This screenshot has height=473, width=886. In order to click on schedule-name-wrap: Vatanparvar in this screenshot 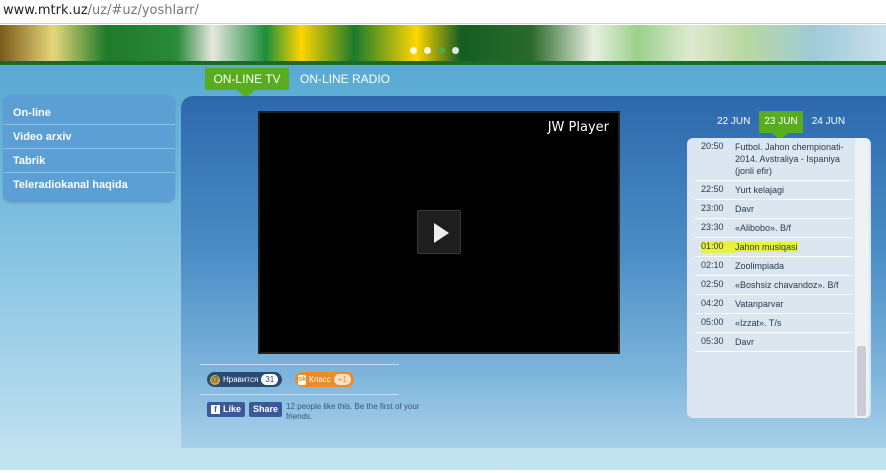, I will do `click(793, 304)`.